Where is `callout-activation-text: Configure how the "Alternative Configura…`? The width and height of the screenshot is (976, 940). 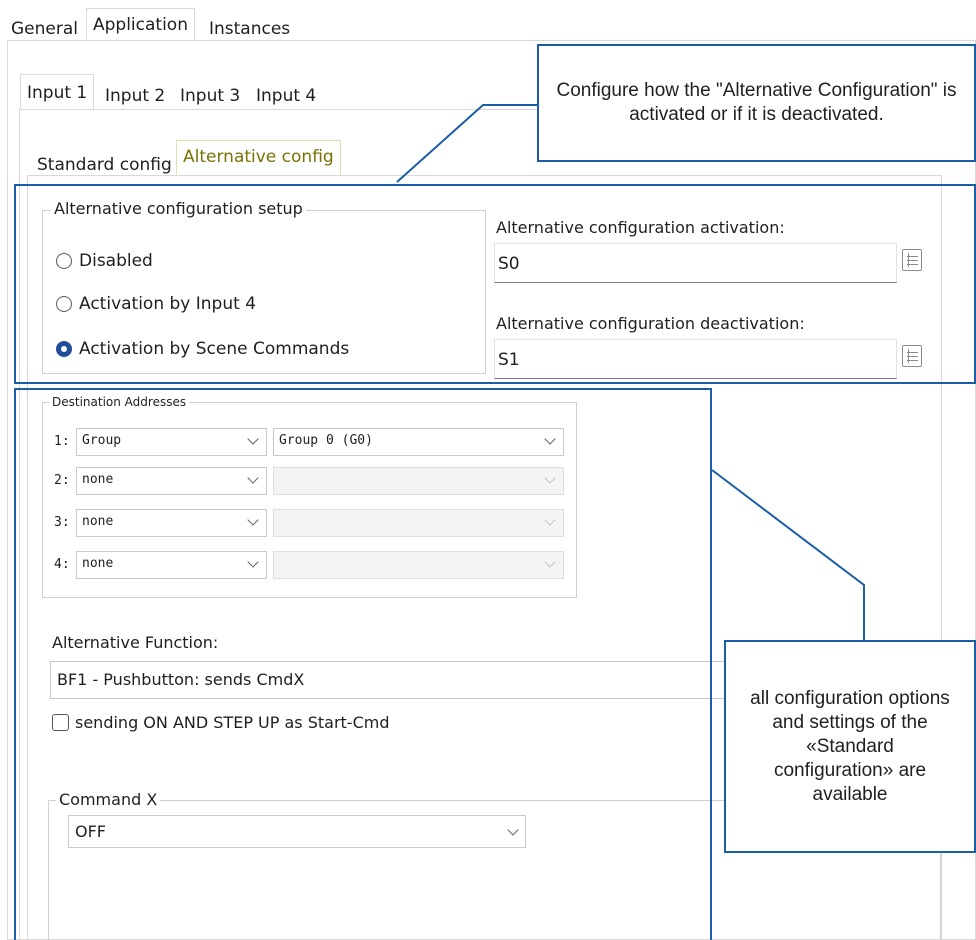 callout-activation-text: Configure how the "Alternative Configura… is located at coordinates (756, 102).